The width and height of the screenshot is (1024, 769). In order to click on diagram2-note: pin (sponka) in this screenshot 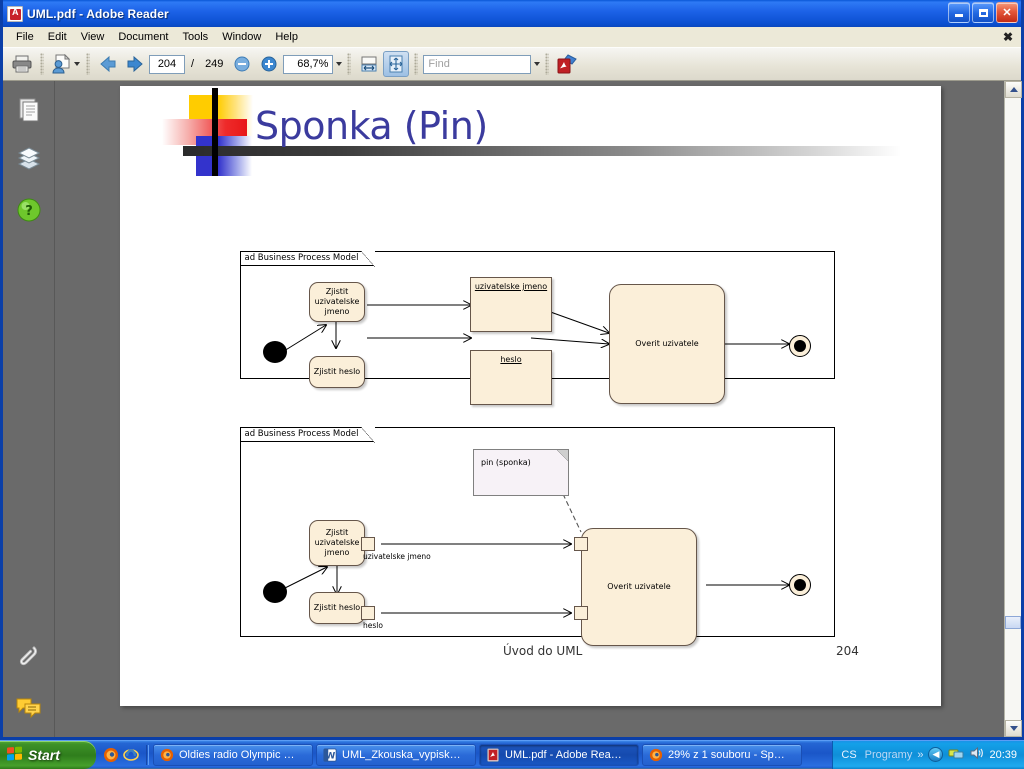, I will do `click(521, 472)`.